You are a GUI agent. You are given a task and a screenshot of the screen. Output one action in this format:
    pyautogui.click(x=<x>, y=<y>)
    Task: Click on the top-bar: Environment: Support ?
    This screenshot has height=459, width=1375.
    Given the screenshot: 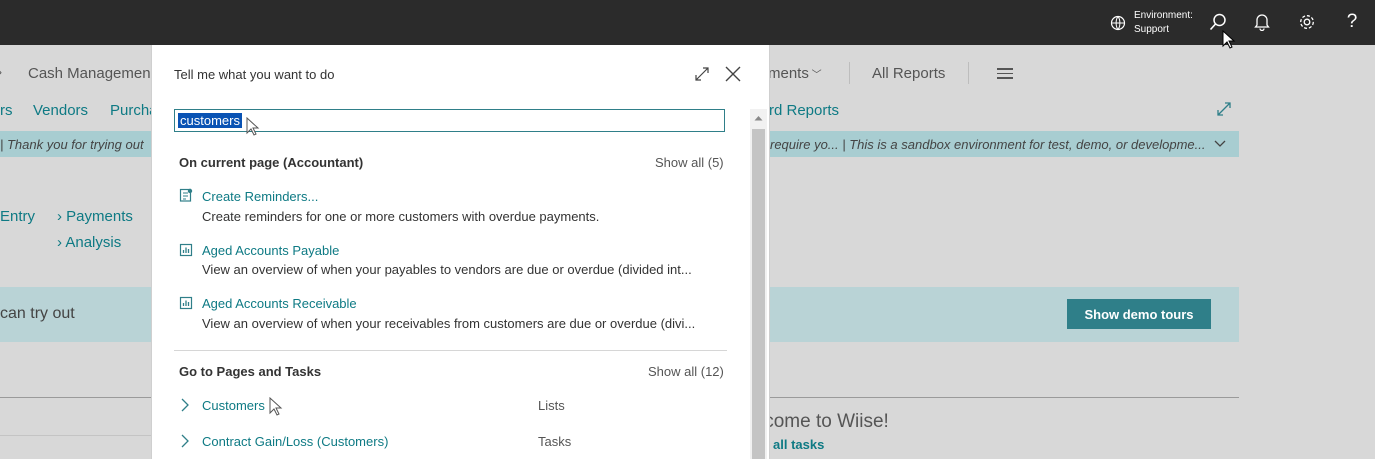 What is the action you would take?
    pyautogui.click(x=687, y=22)
    